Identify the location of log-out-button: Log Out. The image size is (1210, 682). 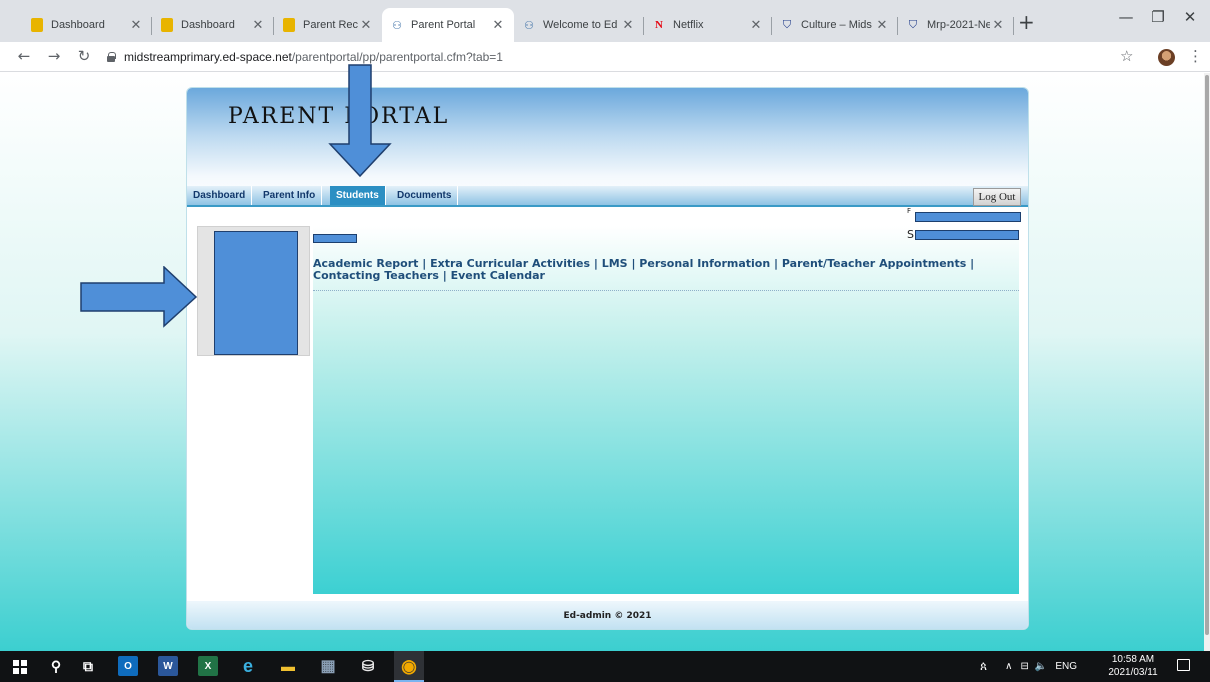
(997, 197).